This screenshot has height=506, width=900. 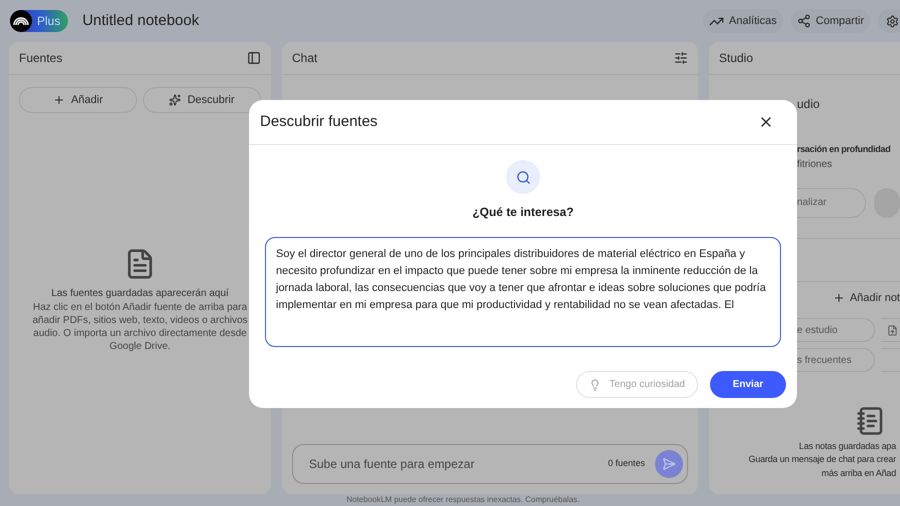 I want to click on header-button: Compartir, so click(x=830, y=21).